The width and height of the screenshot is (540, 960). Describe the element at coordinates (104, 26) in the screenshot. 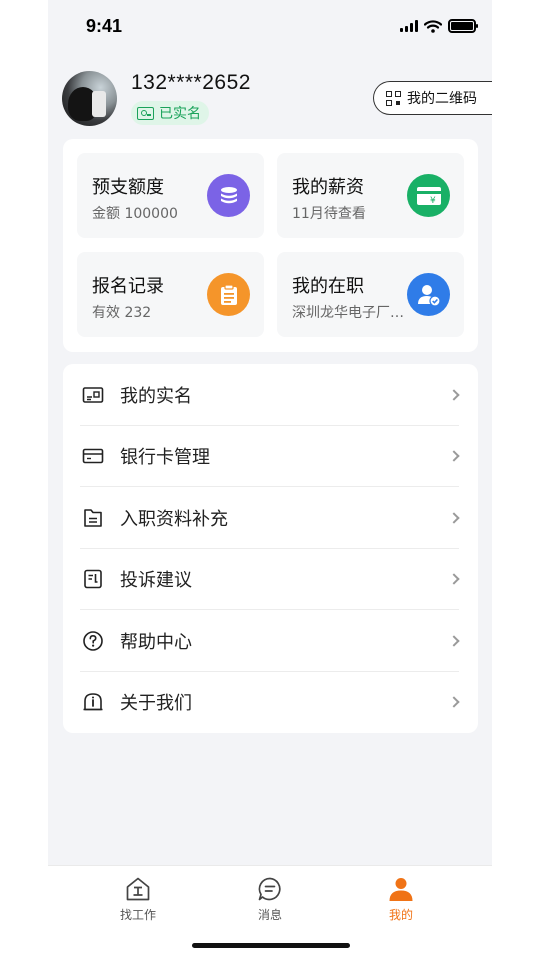

I see `status-time: 9:41` at that location.